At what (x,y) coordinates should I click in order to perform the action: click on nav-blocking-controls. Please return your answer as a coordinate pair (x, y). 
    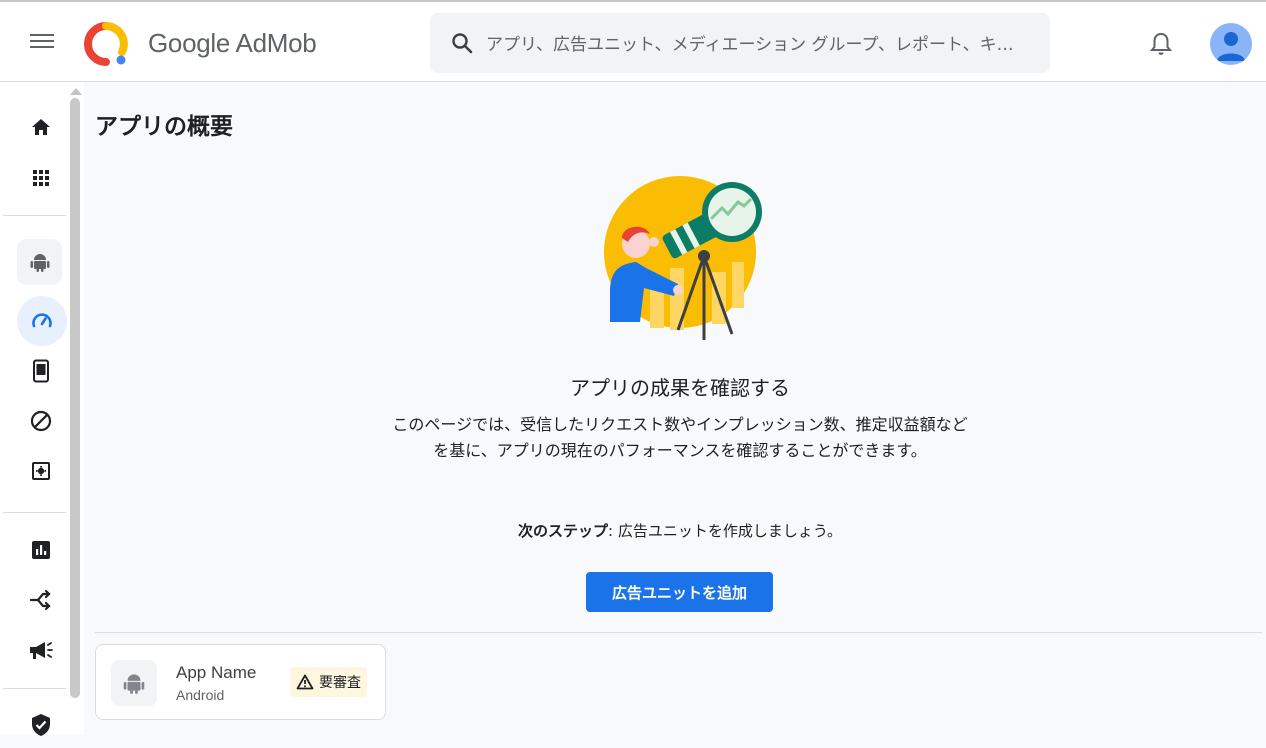
    Looking at the image, I should click on (41, 421).